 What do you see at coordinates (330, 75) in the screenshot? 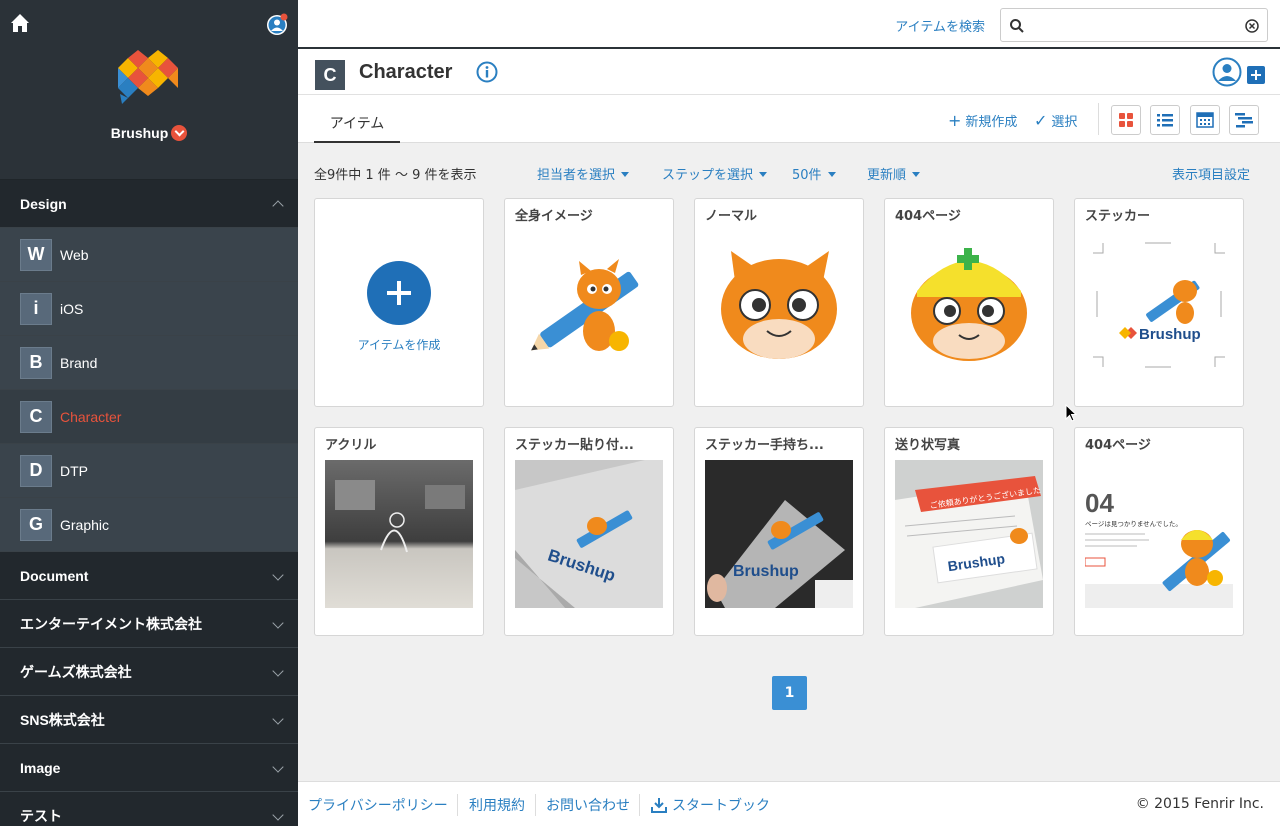
I see `project-letter-icon: C` at bounding box center [330, 75].